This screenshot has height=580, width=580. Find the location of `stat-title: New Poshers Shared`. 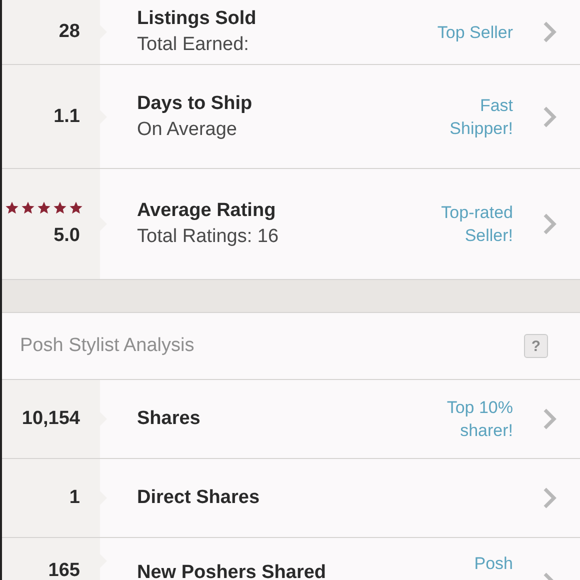

stat-title: New Poshers Shared is located at coordinates (232, 571).